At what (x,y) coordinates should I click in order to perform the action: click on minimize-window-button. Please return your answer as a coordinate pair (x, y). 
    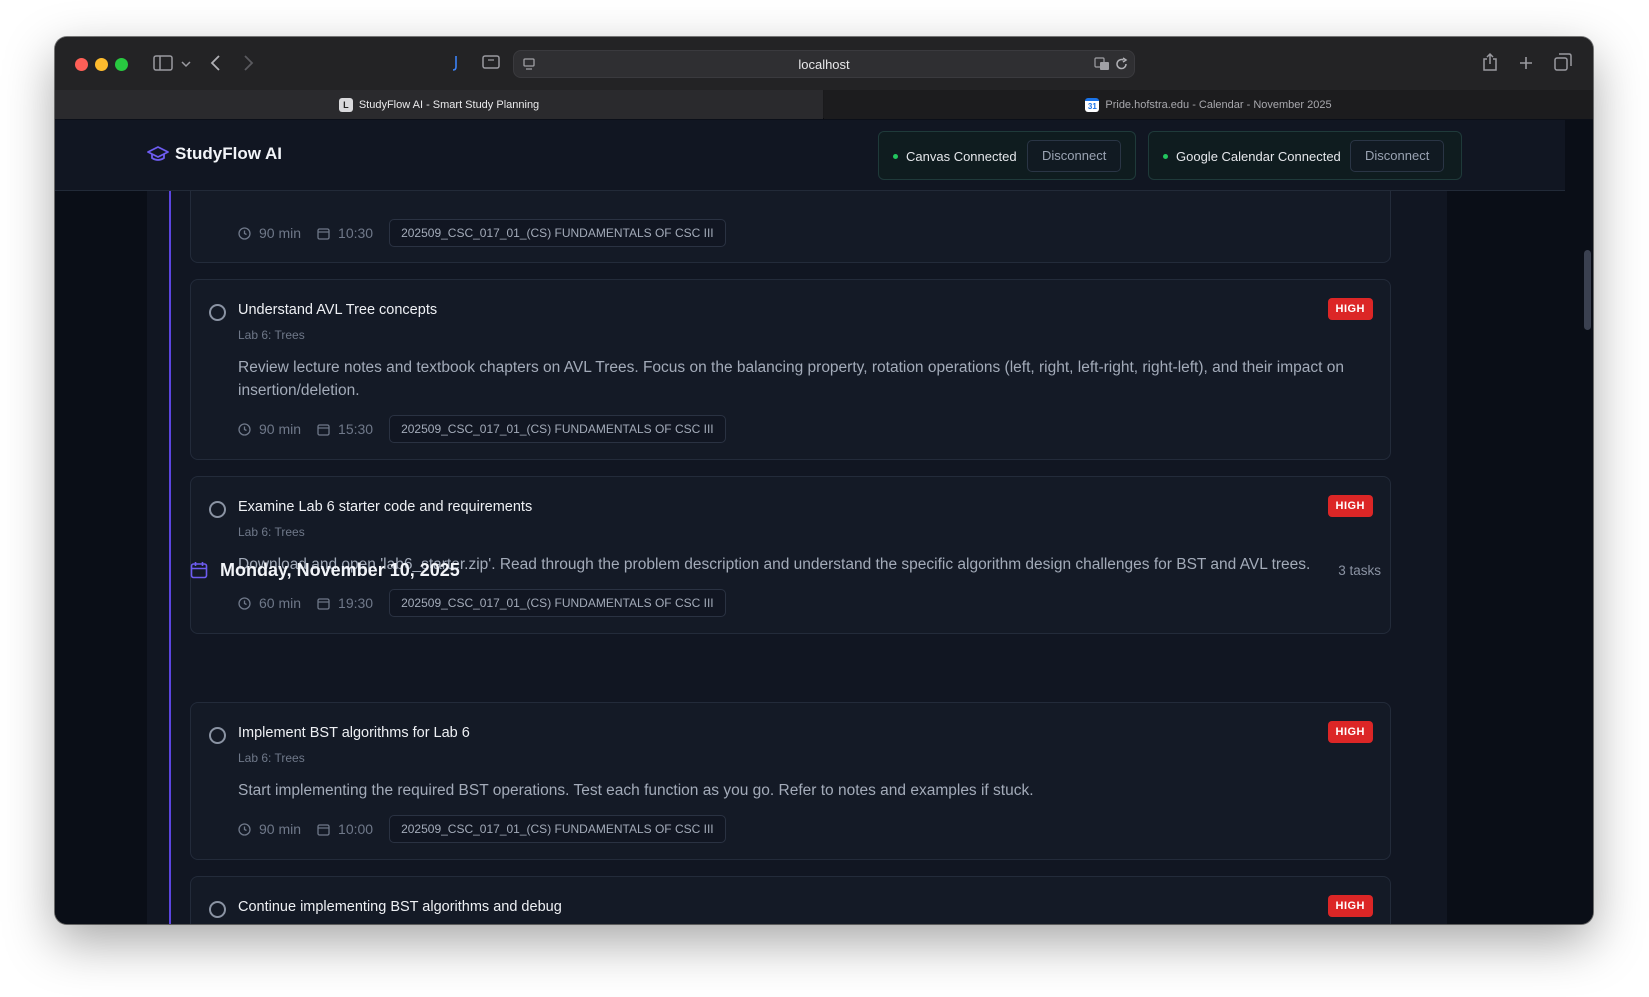
    Looking at the image, I should click on (101, 64).